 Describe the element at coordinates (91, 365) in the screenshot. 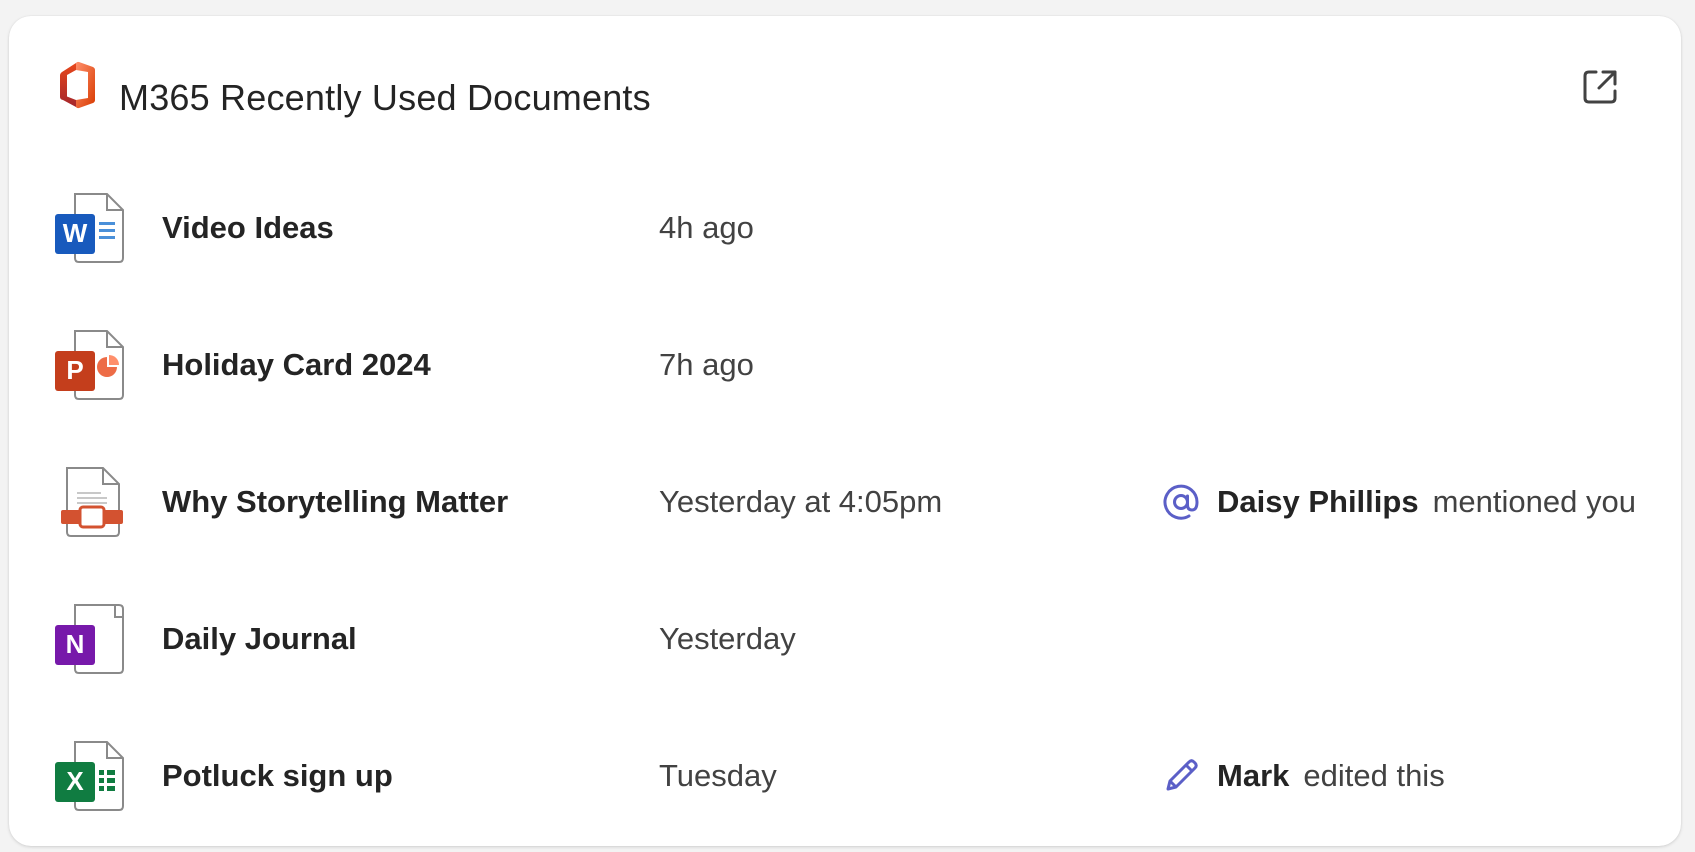

I see `powerpoint-file-icon: P` at that location.